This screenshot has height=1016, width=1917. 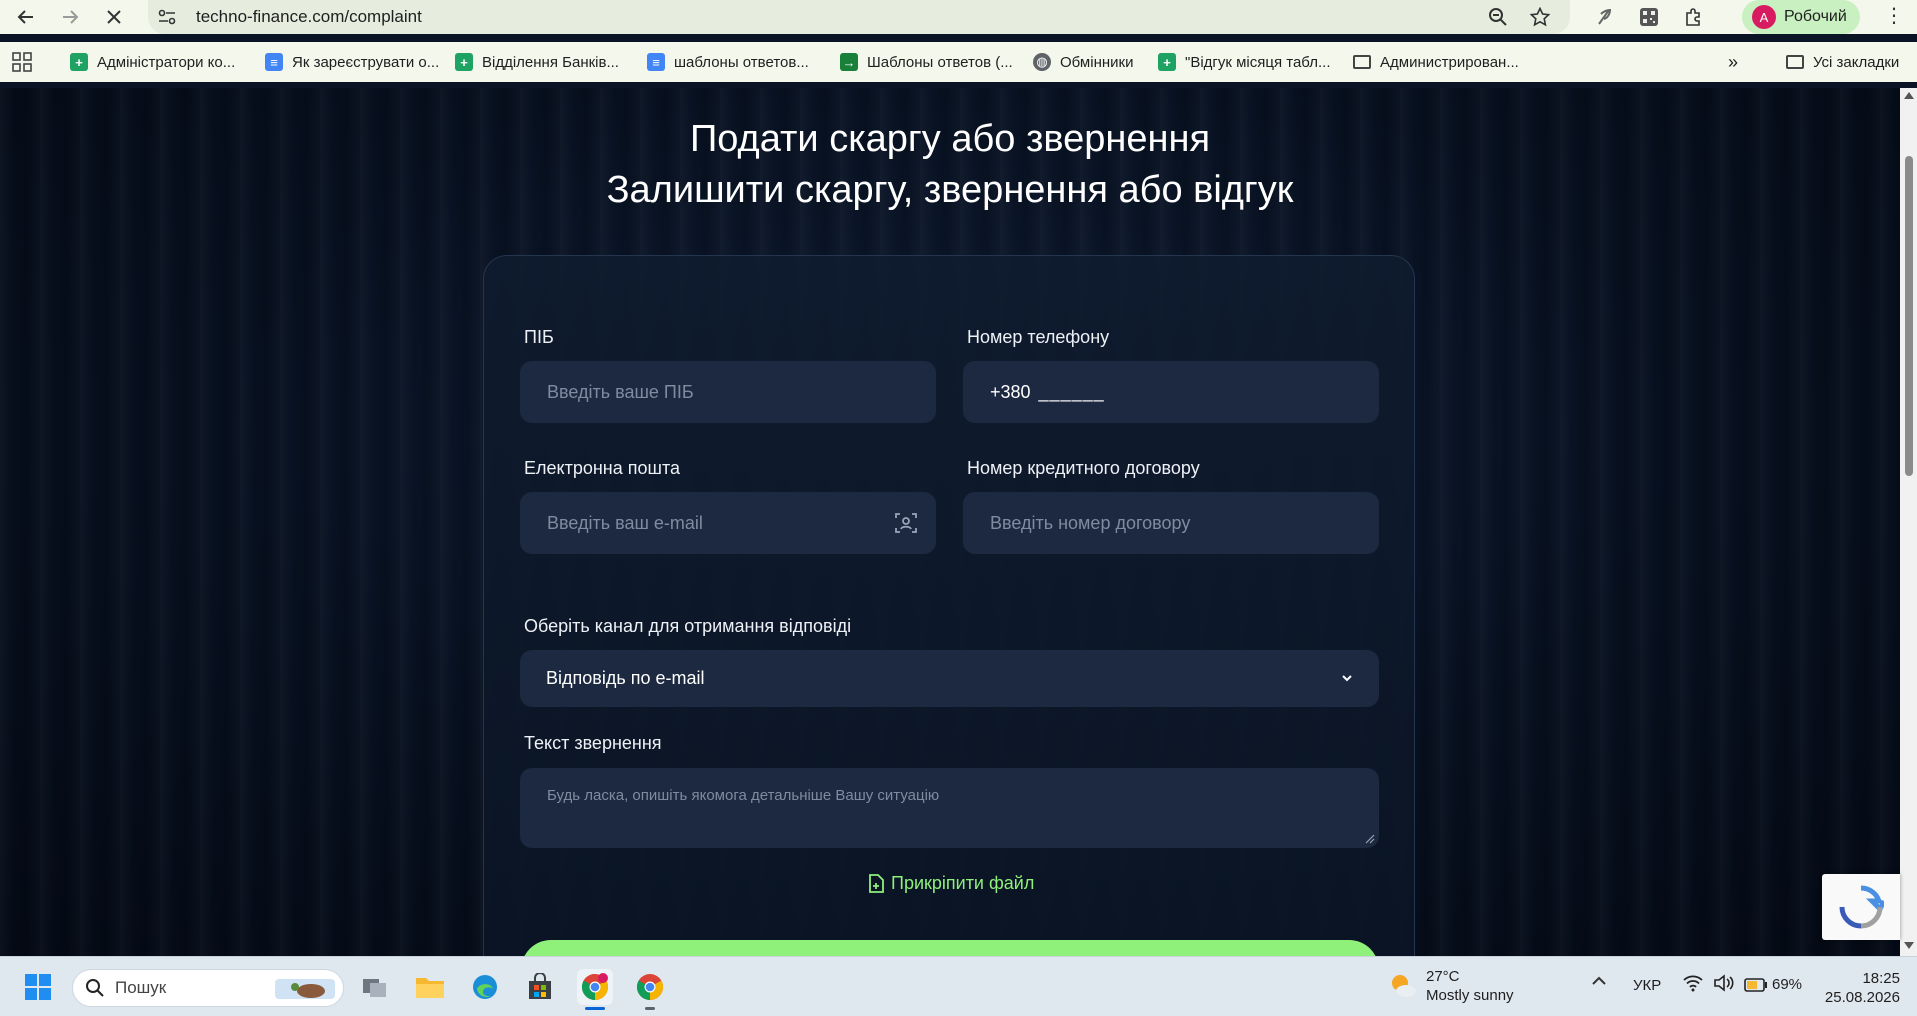 I want to click on wifi-icon, so click(x=1693, y=985).